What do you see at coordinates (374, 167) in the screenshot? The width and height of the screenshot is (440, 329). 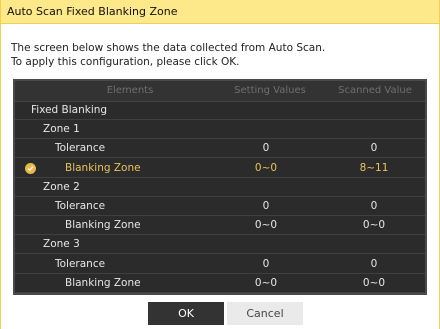 I see `row-scanned-value: 8~11` at bounding box center [374, 167].